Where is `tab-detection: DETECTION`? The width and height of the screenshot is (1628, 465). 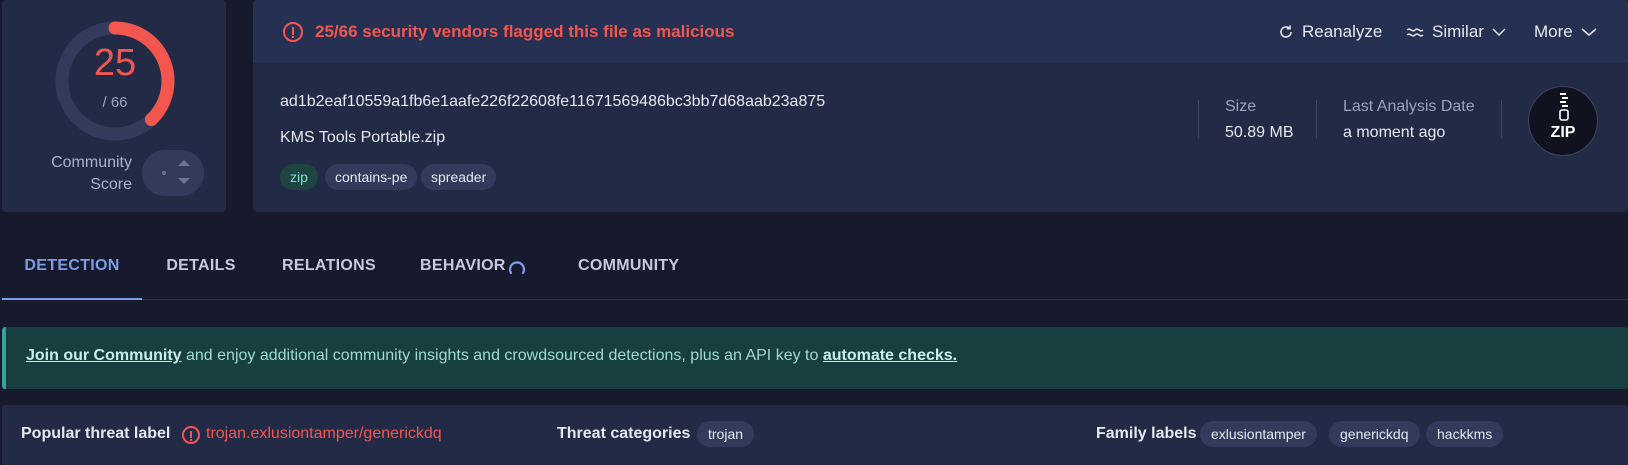 tab-detection: DETECTION is located at coordinates (72, 266).